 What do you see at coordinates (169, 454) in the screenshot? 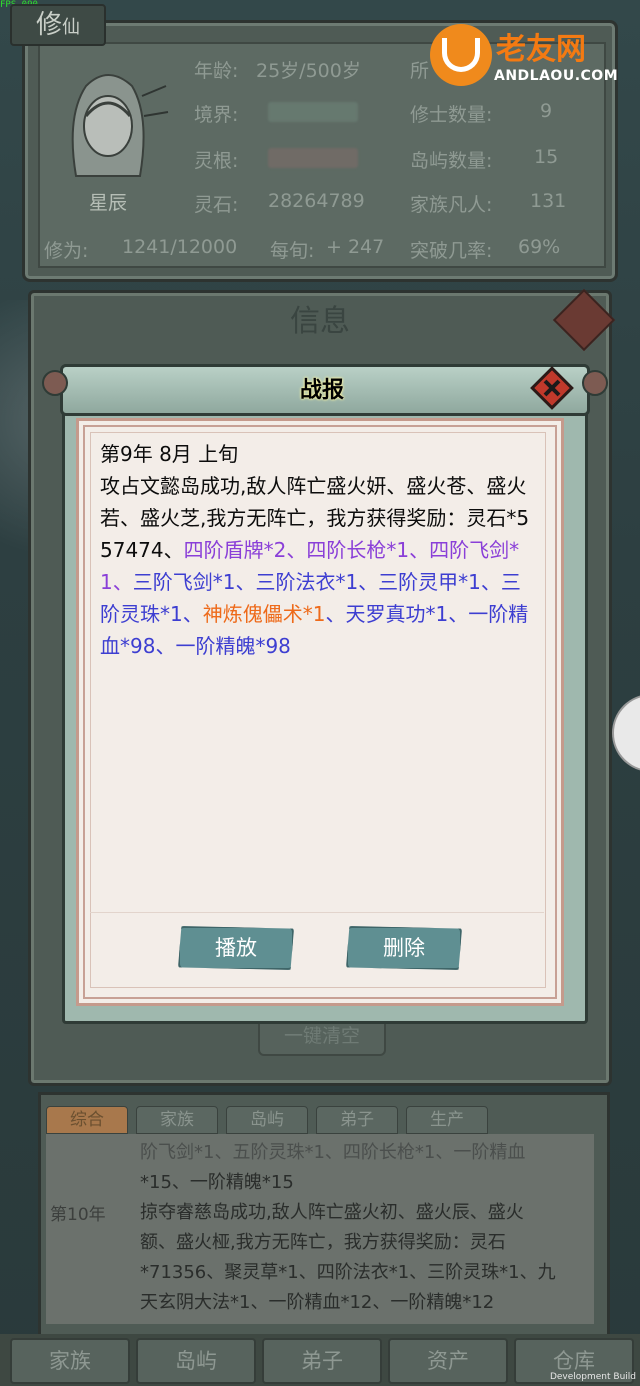
I see `report-date: 第9年 8月 上旬` at bounding box center [169, 454].